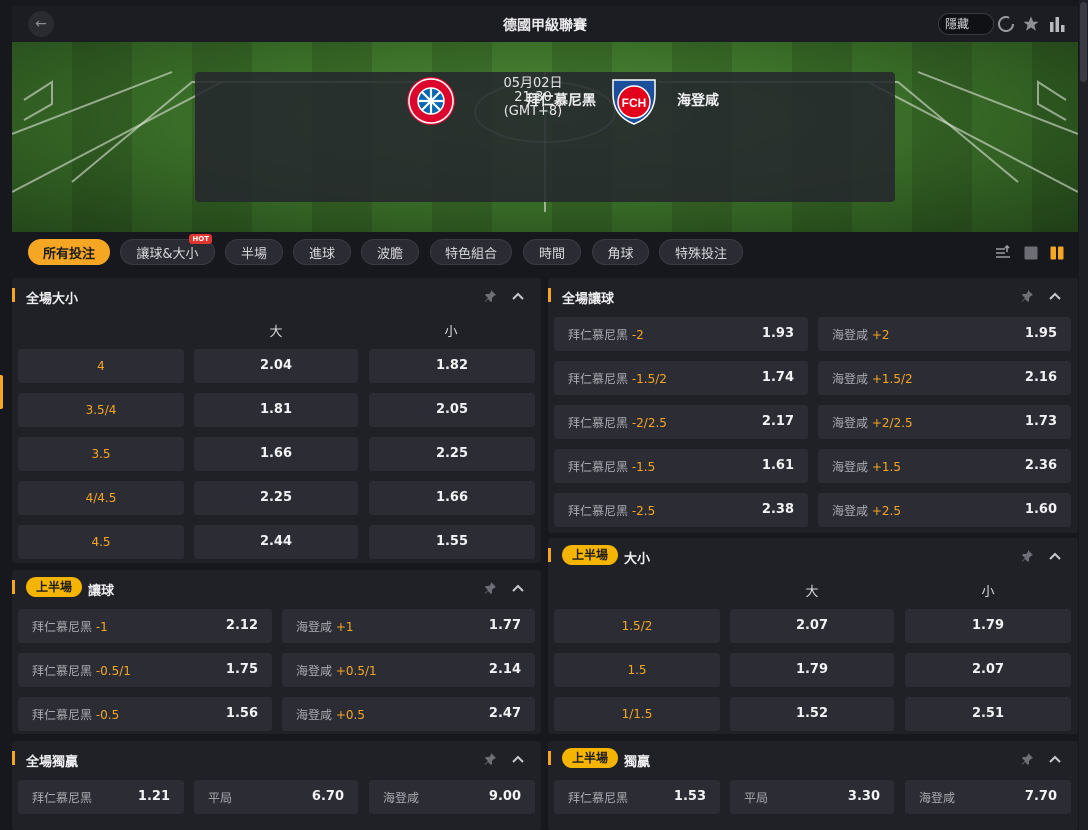 This screenshot has width=1088, height=830. I want to click on odds-button: 拜仁慕尼黑 -0.5/1 1.75, so click(145, 670).